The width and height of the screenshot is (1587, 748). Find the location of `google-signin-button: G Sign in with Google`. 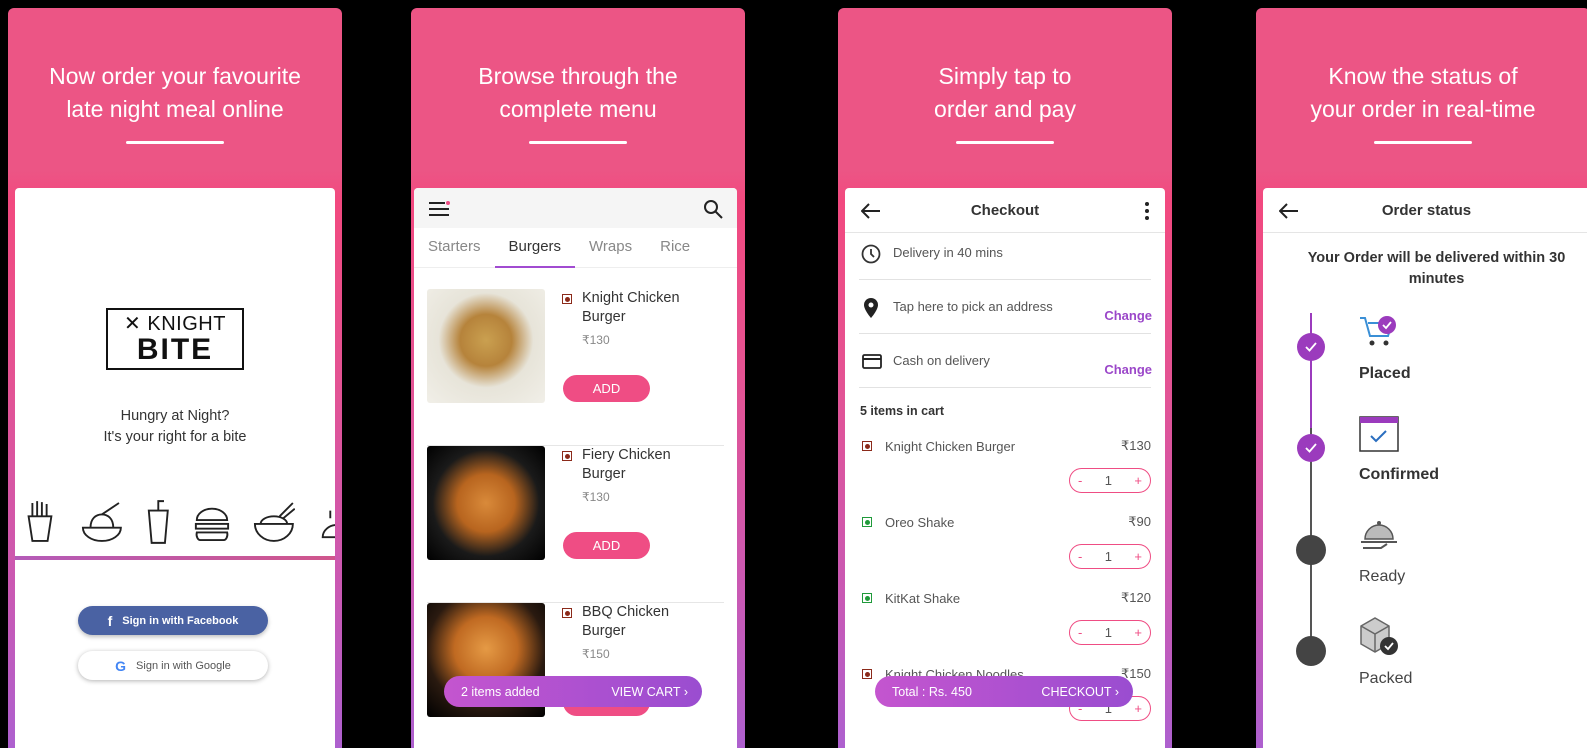

google-signin-button: G Sign in with Google is located at coordinates (173, 665).